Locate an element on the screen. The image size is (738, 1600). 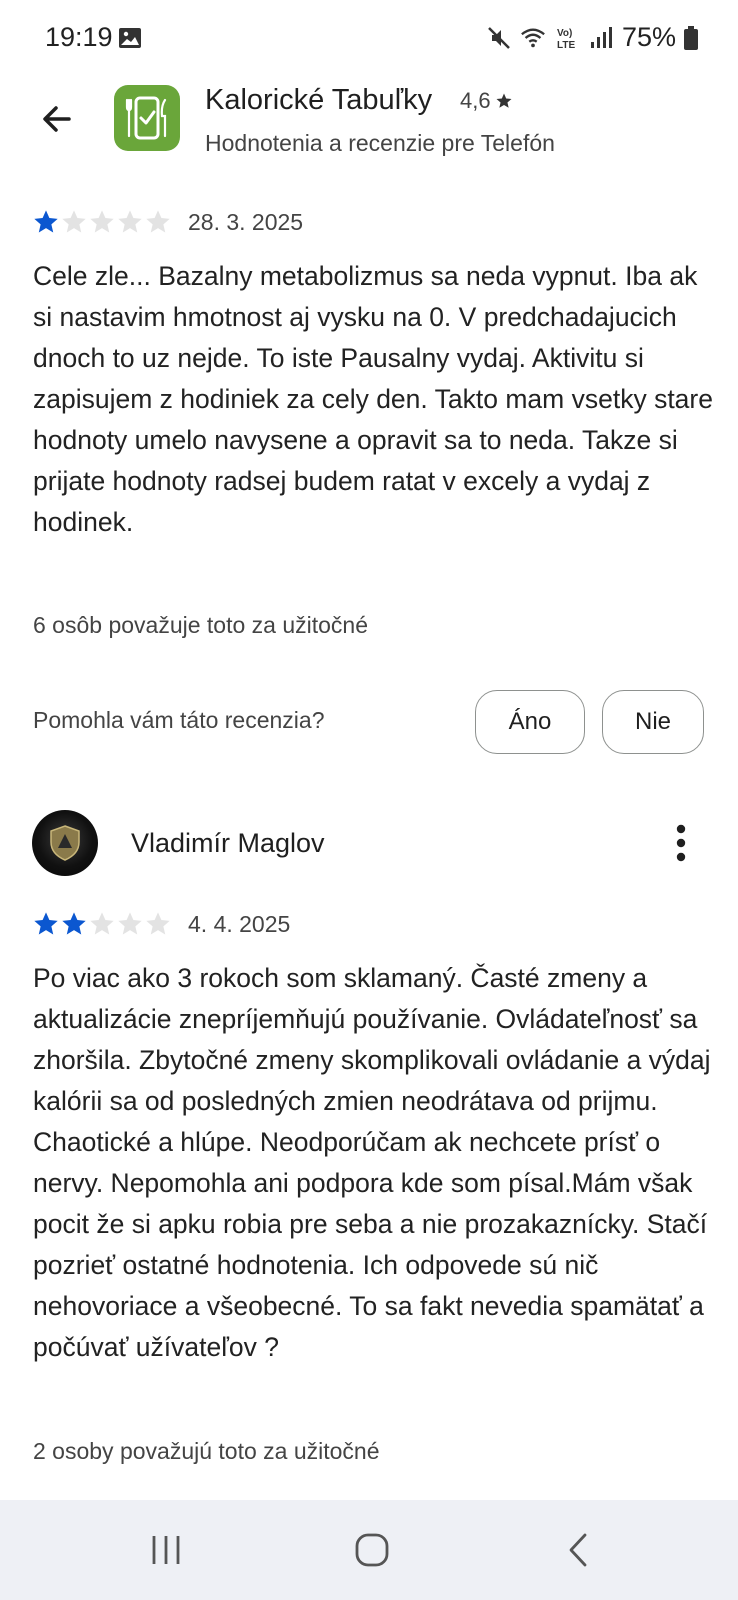
review-rating: 28. 3. 2025 is located at coordinates (167, 222).